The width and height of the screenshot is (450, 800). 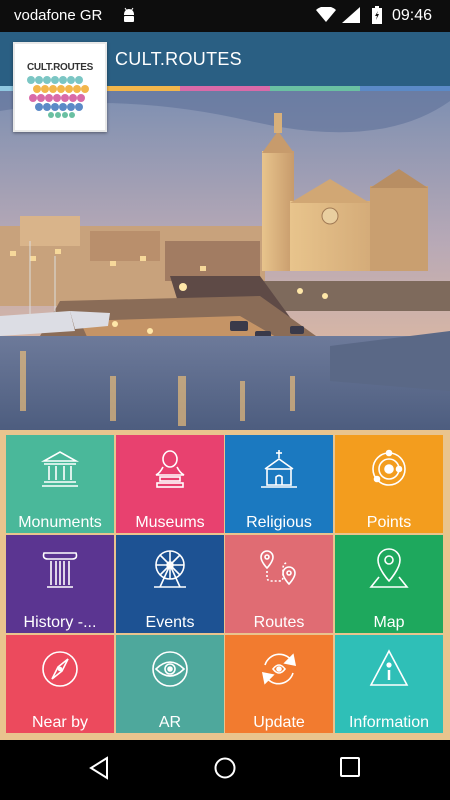 I want to click on tile-label: Map, so click(x=389, y=622).